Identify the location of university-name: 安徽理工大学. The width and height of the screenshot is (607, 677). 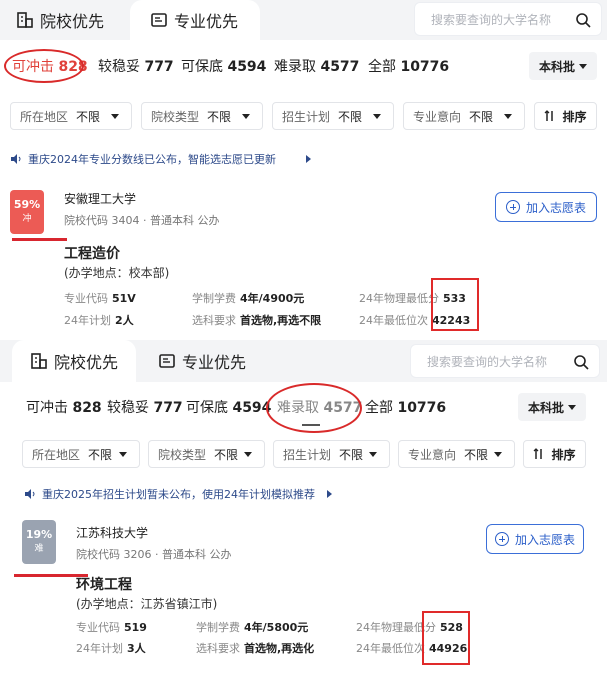
(100, 198).